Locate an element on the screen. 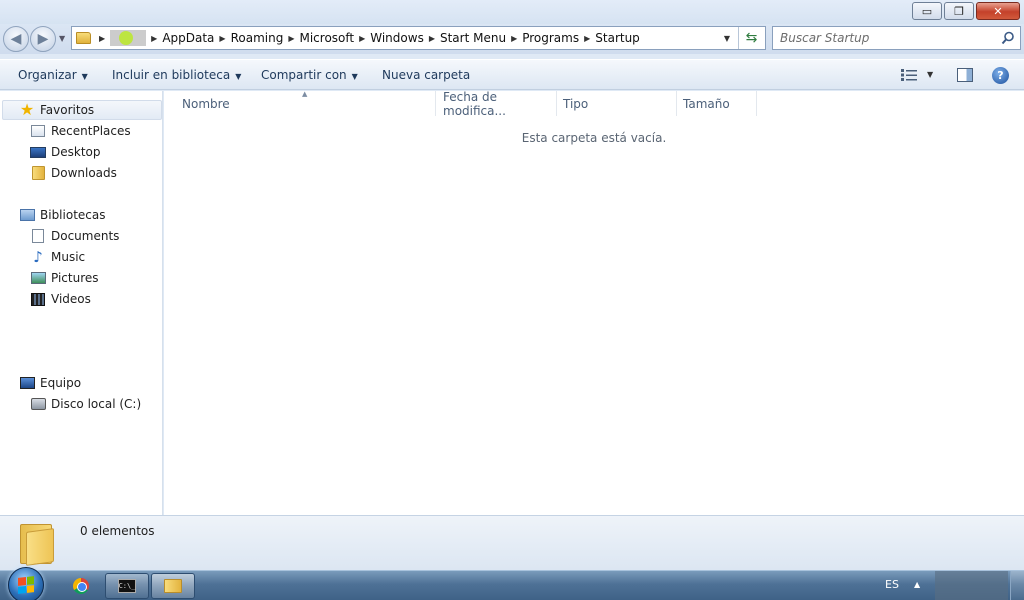 This screenshot has height=600, width=1024. user-folder-crumb is located at coordinates (128, 38).